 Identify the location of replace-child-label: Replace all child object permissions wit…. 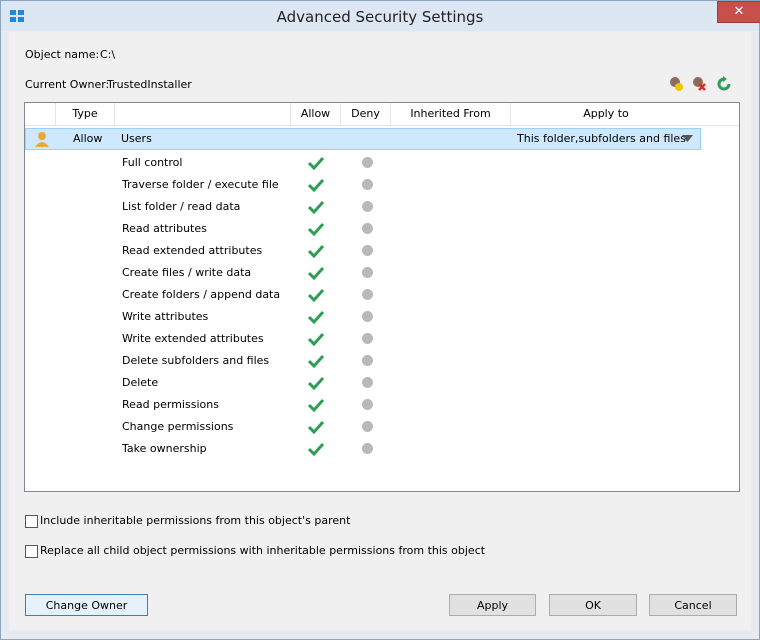
(263, 550).